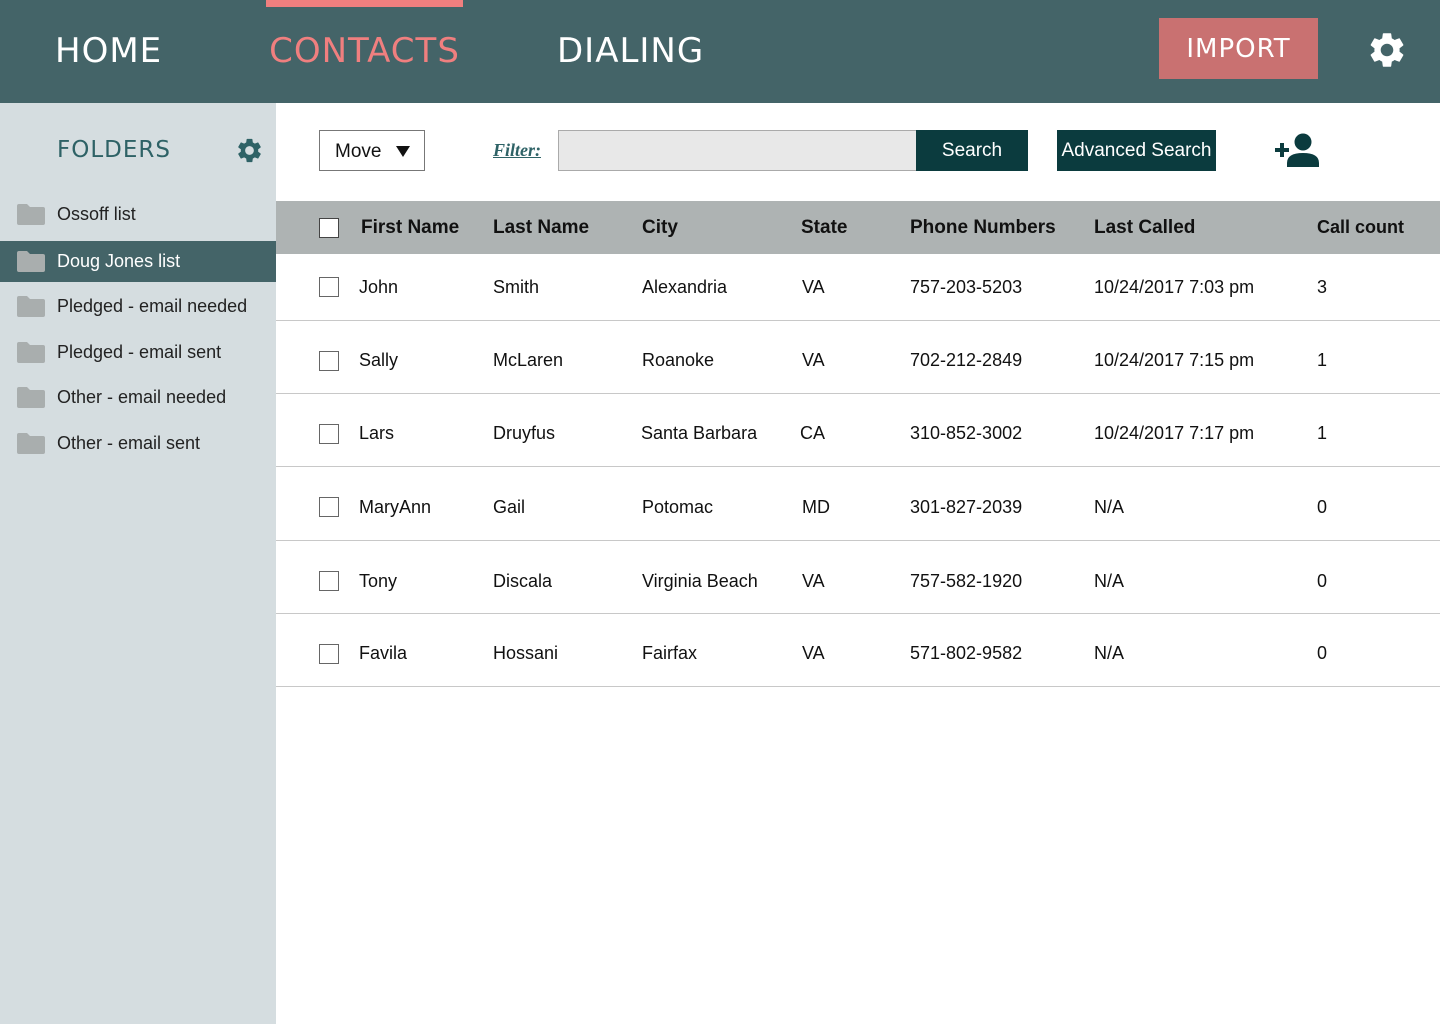 Image resolution: width=1440 pixels, height=1024 pixels. What do you see at coordinates (526, 653) in the screenshot?
I see `cell-last-name: Hossani` at bounding box center [526, 653].